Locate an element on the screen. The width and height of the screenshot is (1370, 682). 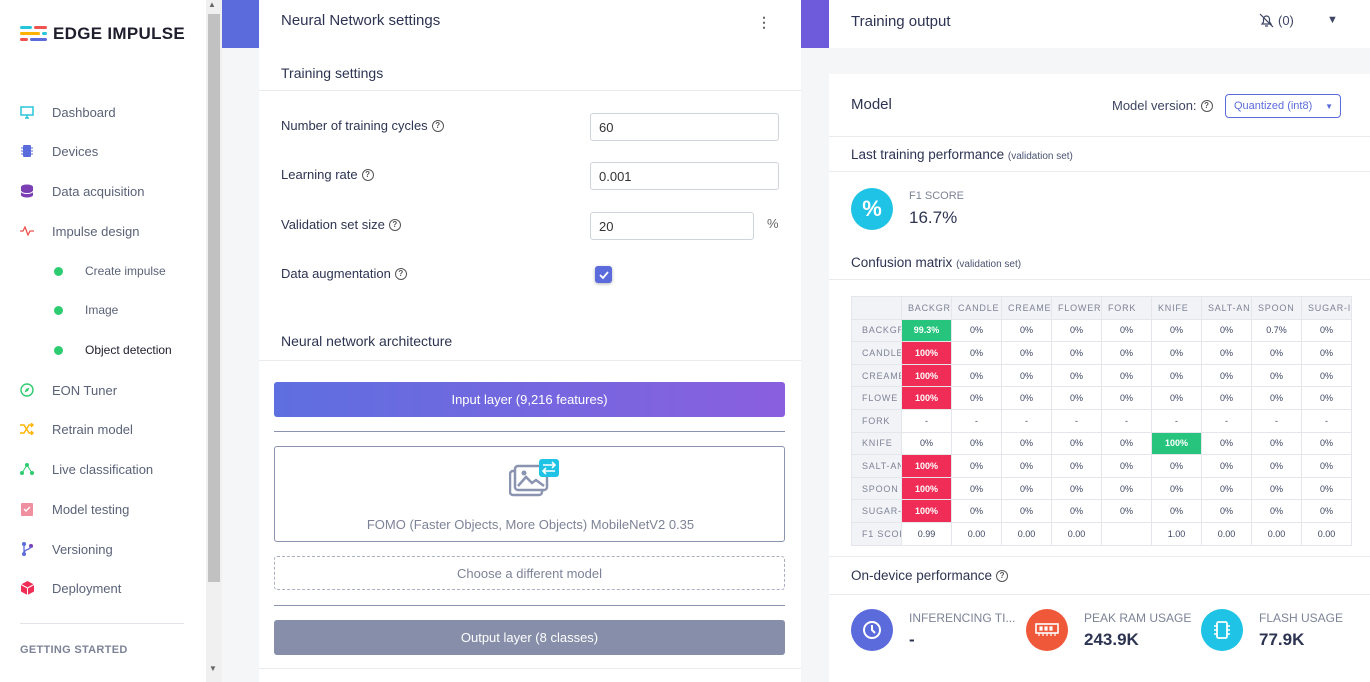
model-version-select: Quantized (int8) ▼ is located at coordinates (1283, 106).